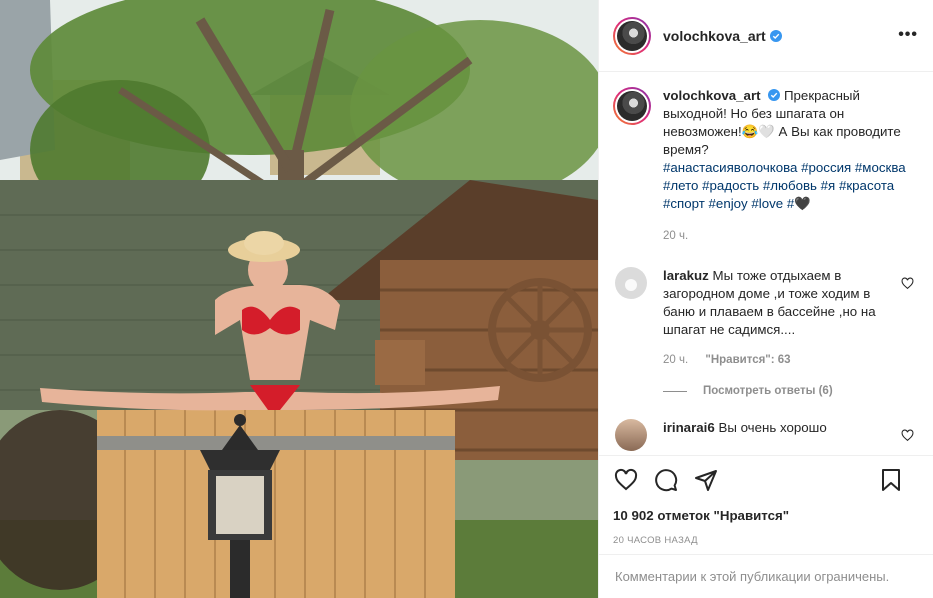 The height and width of the screenshot is (598, 933). What do you see at coordinates (689, 427) in the screenshot?
I see `comment-username: irinarai6` at bounding box center [689, 427].